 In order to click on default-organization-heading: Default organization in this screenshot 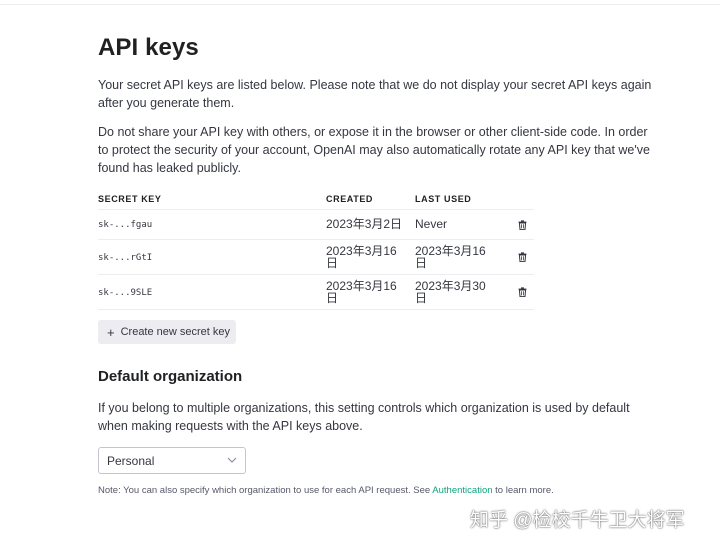, I will do `click(170, 376)`.